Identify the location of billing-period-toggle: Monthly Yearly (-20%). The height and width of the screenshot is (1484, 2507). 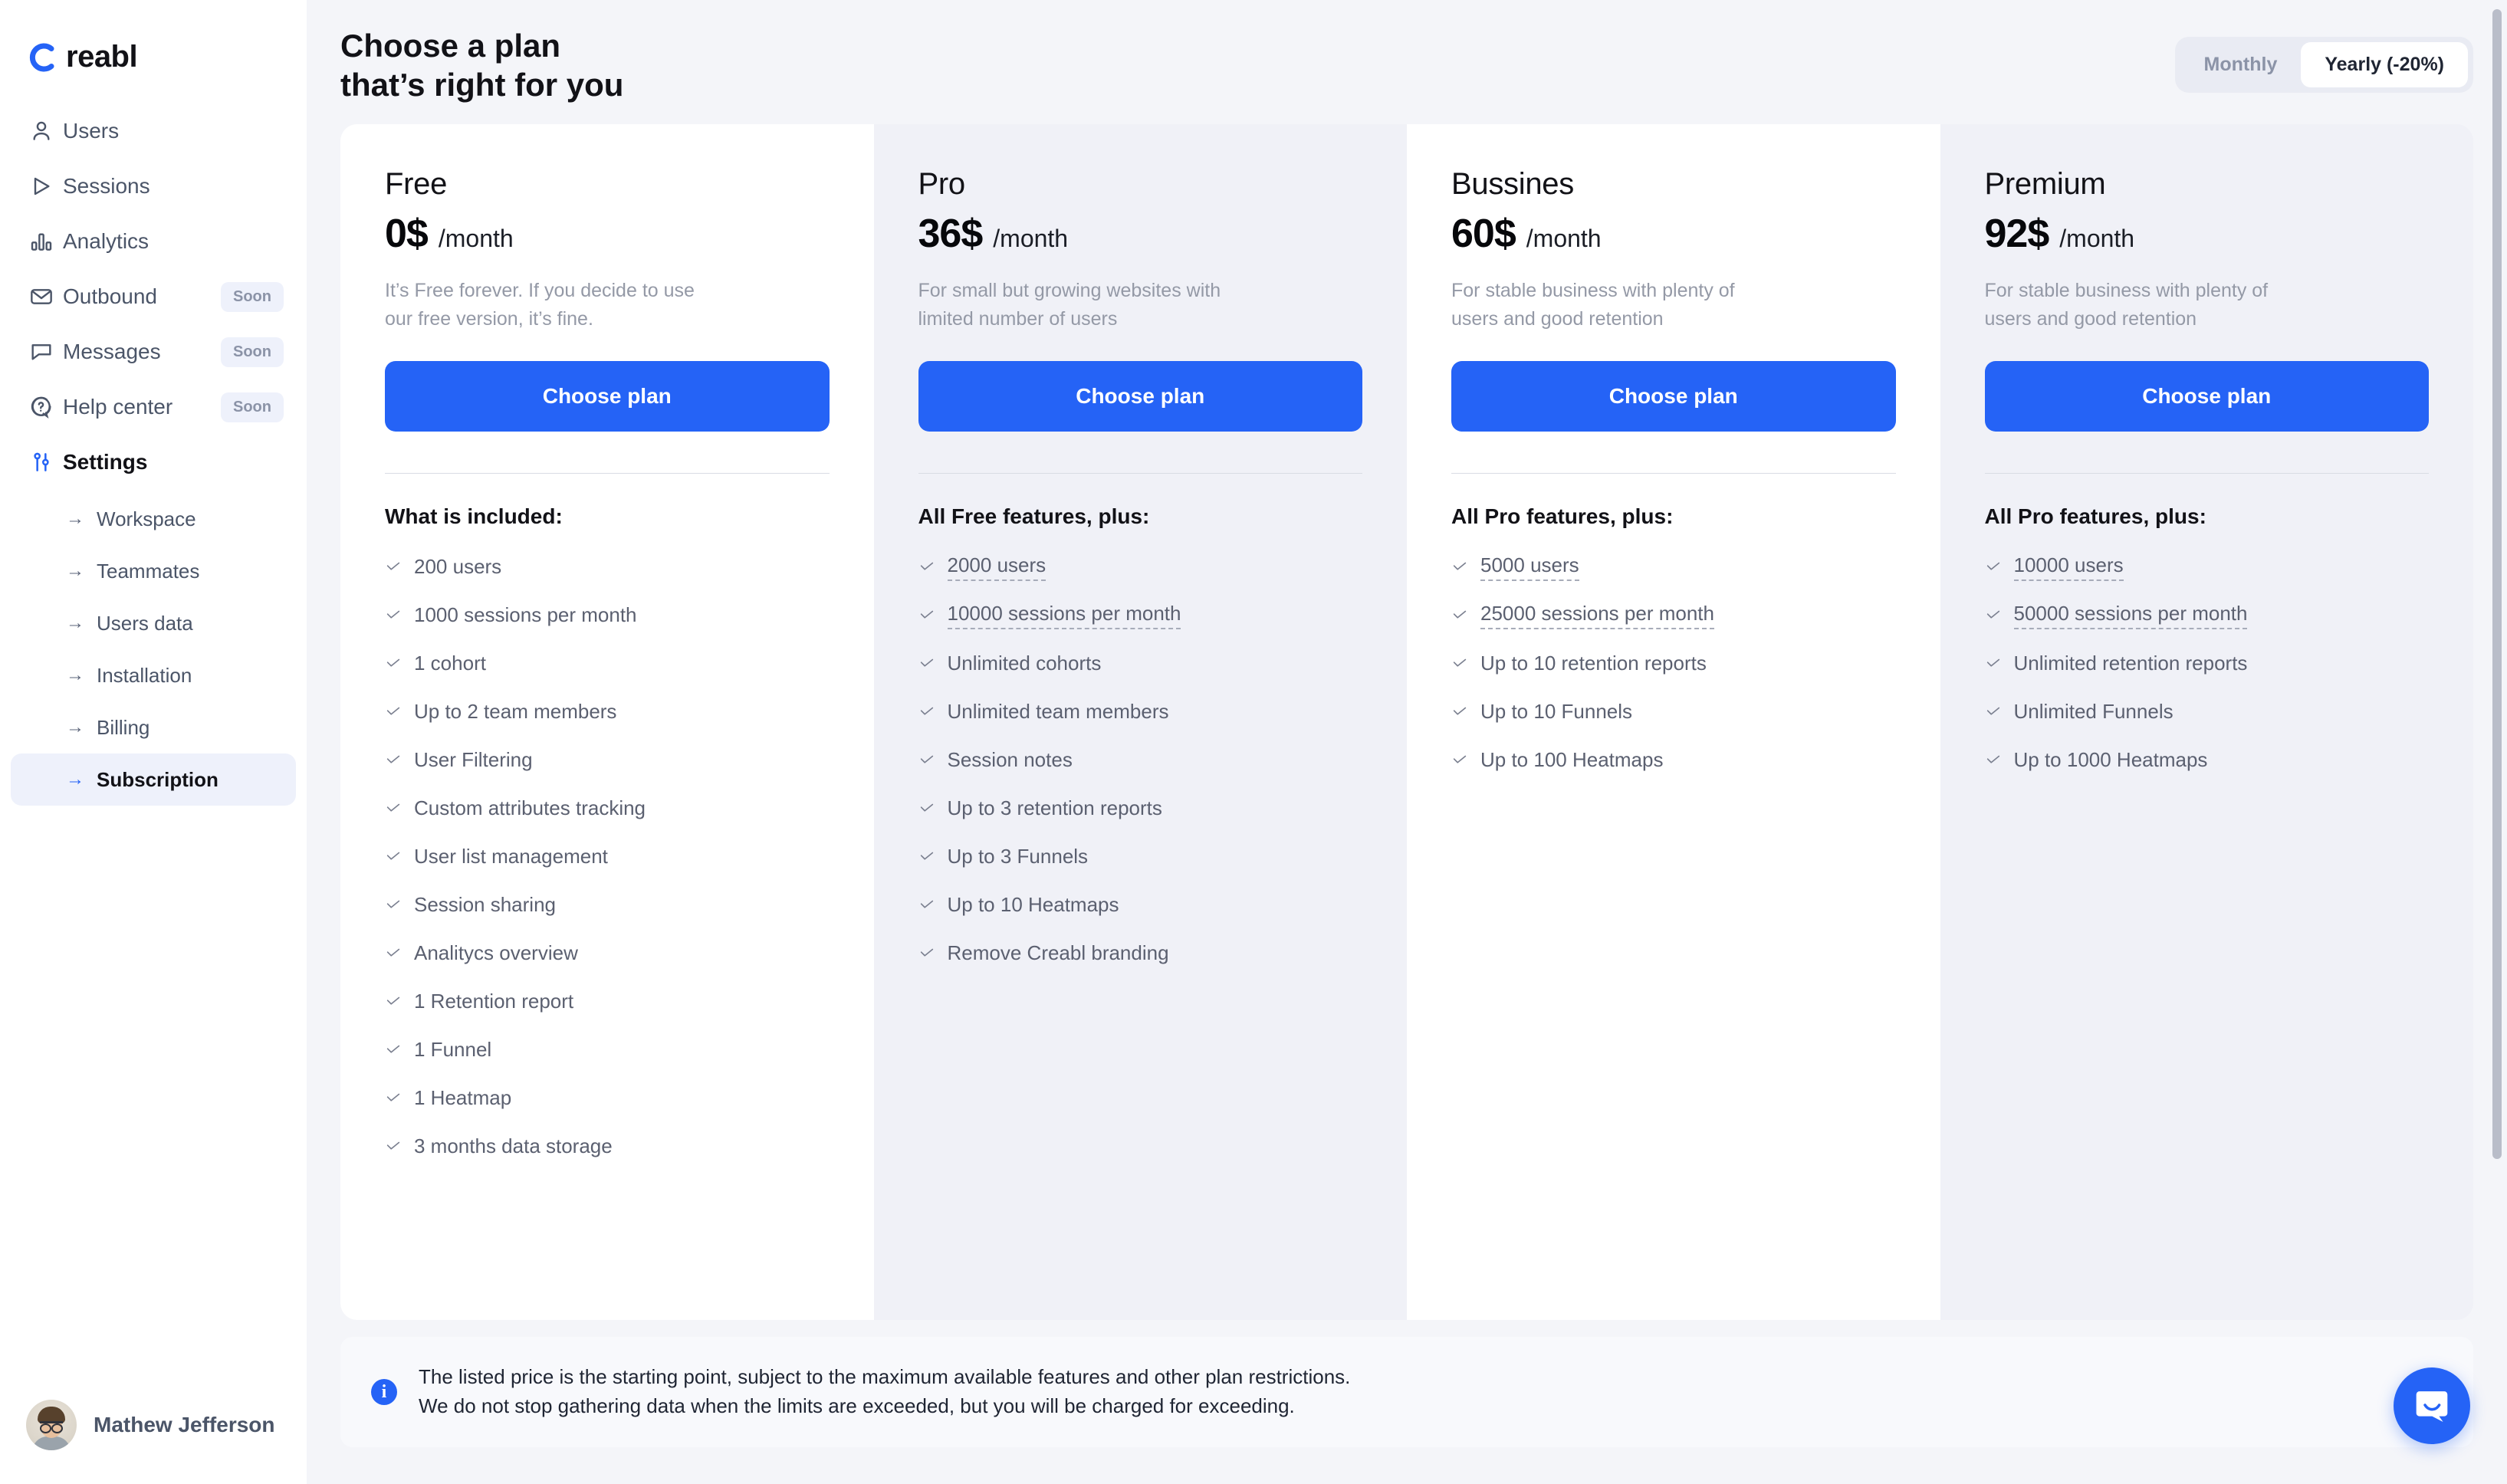
(2323, 65).